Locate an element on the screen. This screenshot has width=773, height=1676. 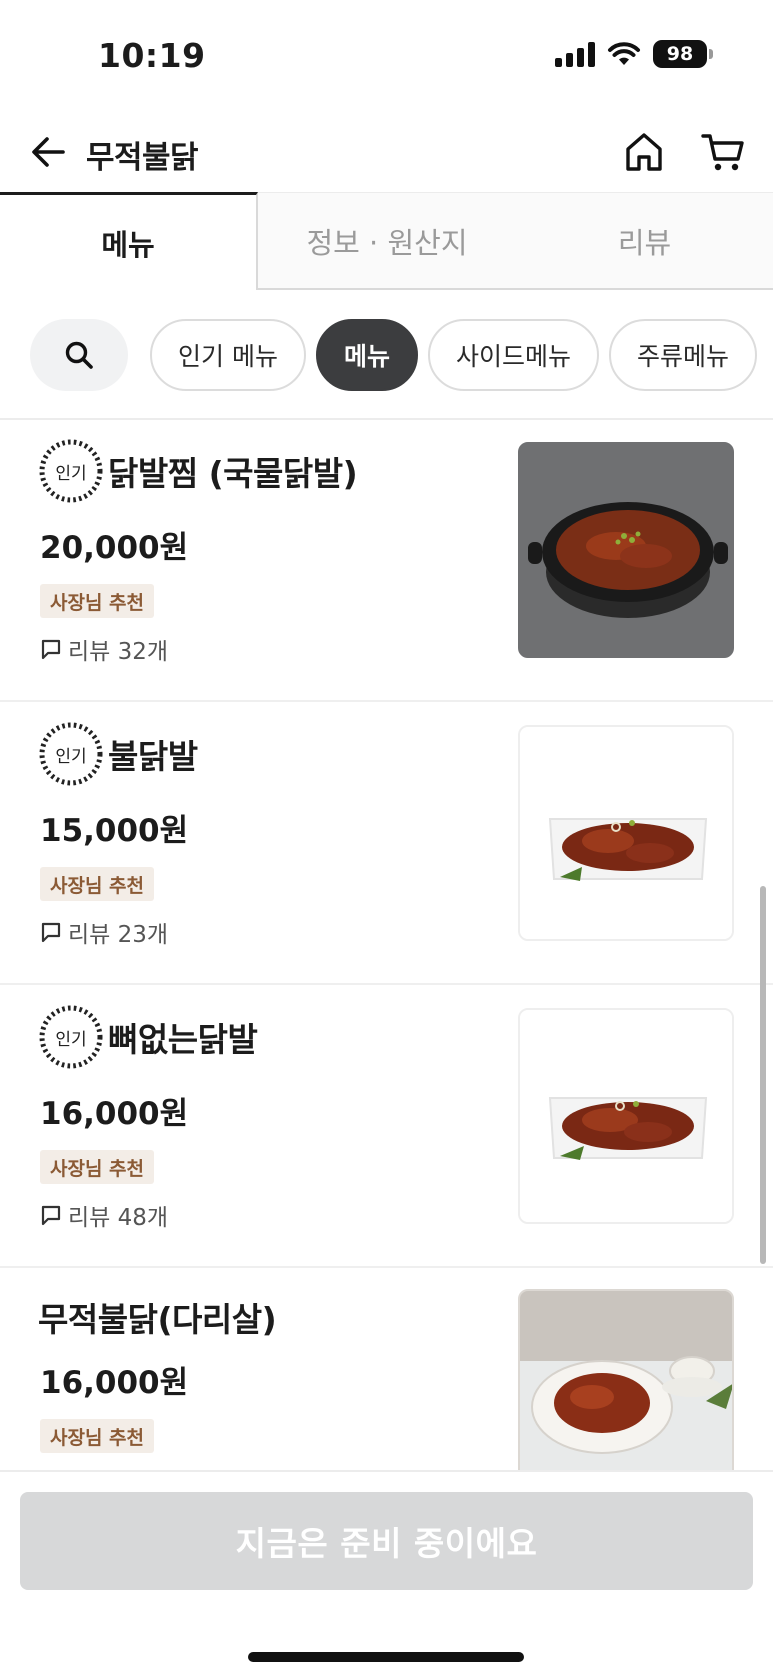
menu-item: 무적불닭(다리살) 16,000원 사장님 추천 is located at coordinates (386, 1369).